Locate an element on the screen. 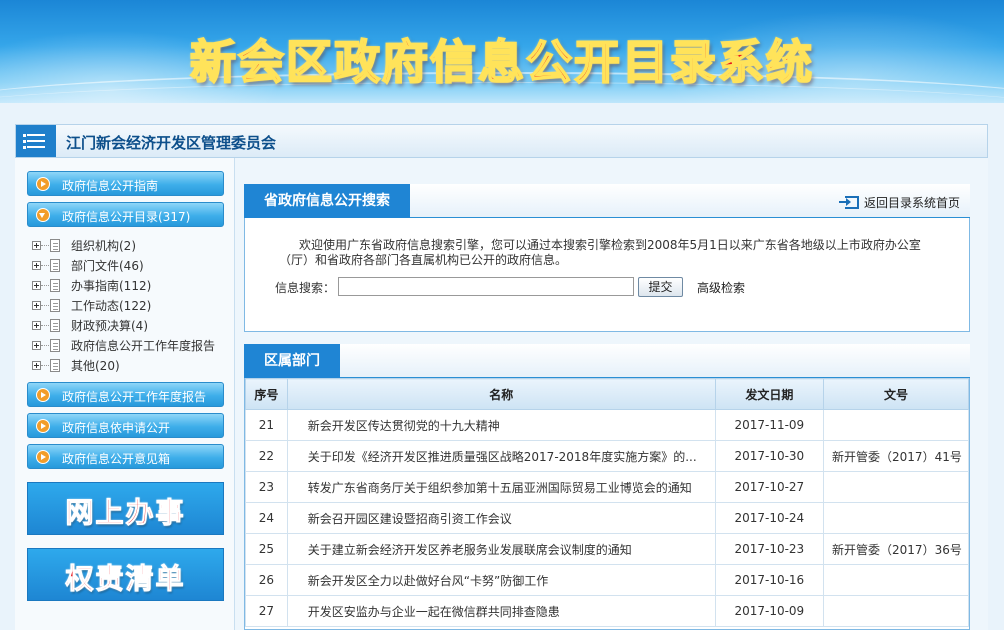 The image size is (1004, 630). power-list-banner: 权责清单 is located at coordinates (125, 574).